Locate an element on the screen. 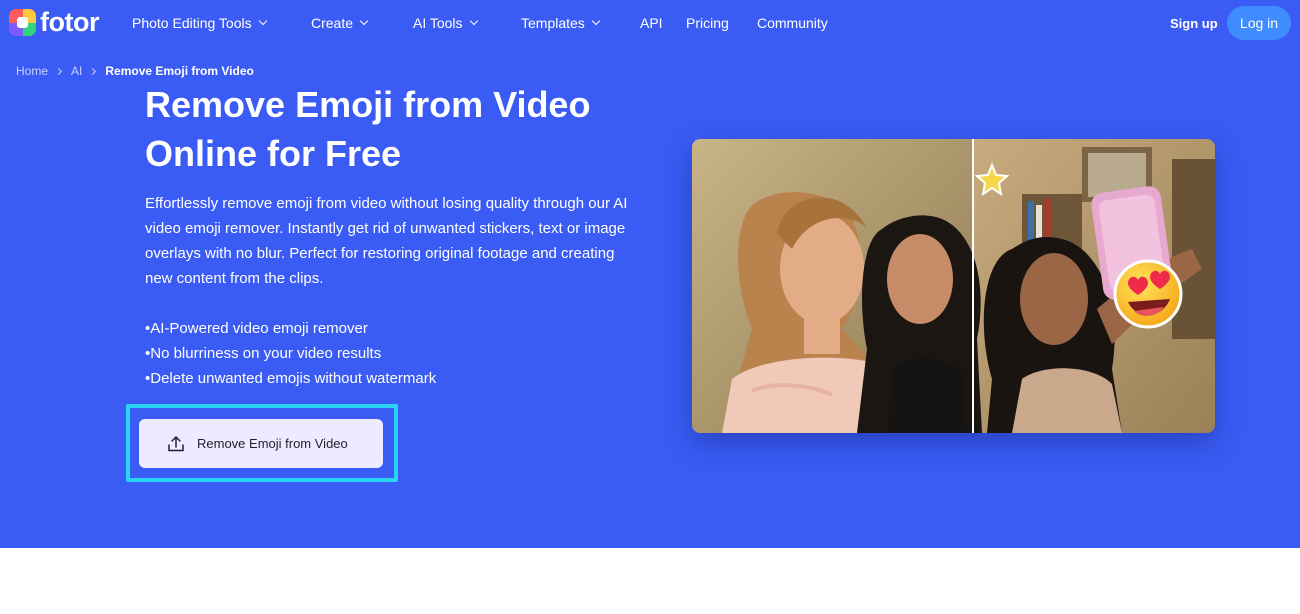 The image size is (1300, 614). upload-icon is located at coordinates (176, 443).